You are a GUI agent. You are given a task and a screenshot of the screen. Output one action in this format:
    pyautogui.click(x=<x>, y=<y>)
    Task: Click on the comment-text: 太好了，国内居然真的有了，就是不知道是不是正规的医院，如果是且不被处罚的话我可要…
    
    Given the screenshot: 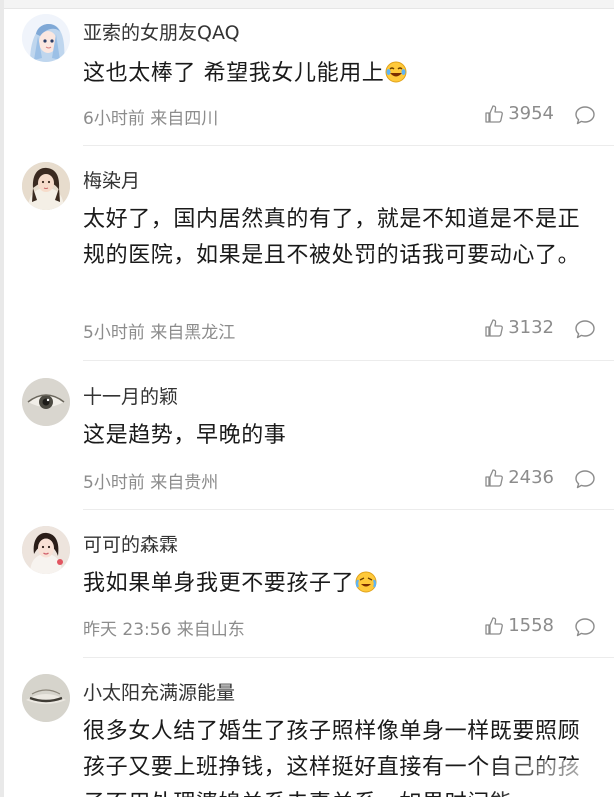 What is the action you would take?
    pyautogui.click(x=332, y=237)
    